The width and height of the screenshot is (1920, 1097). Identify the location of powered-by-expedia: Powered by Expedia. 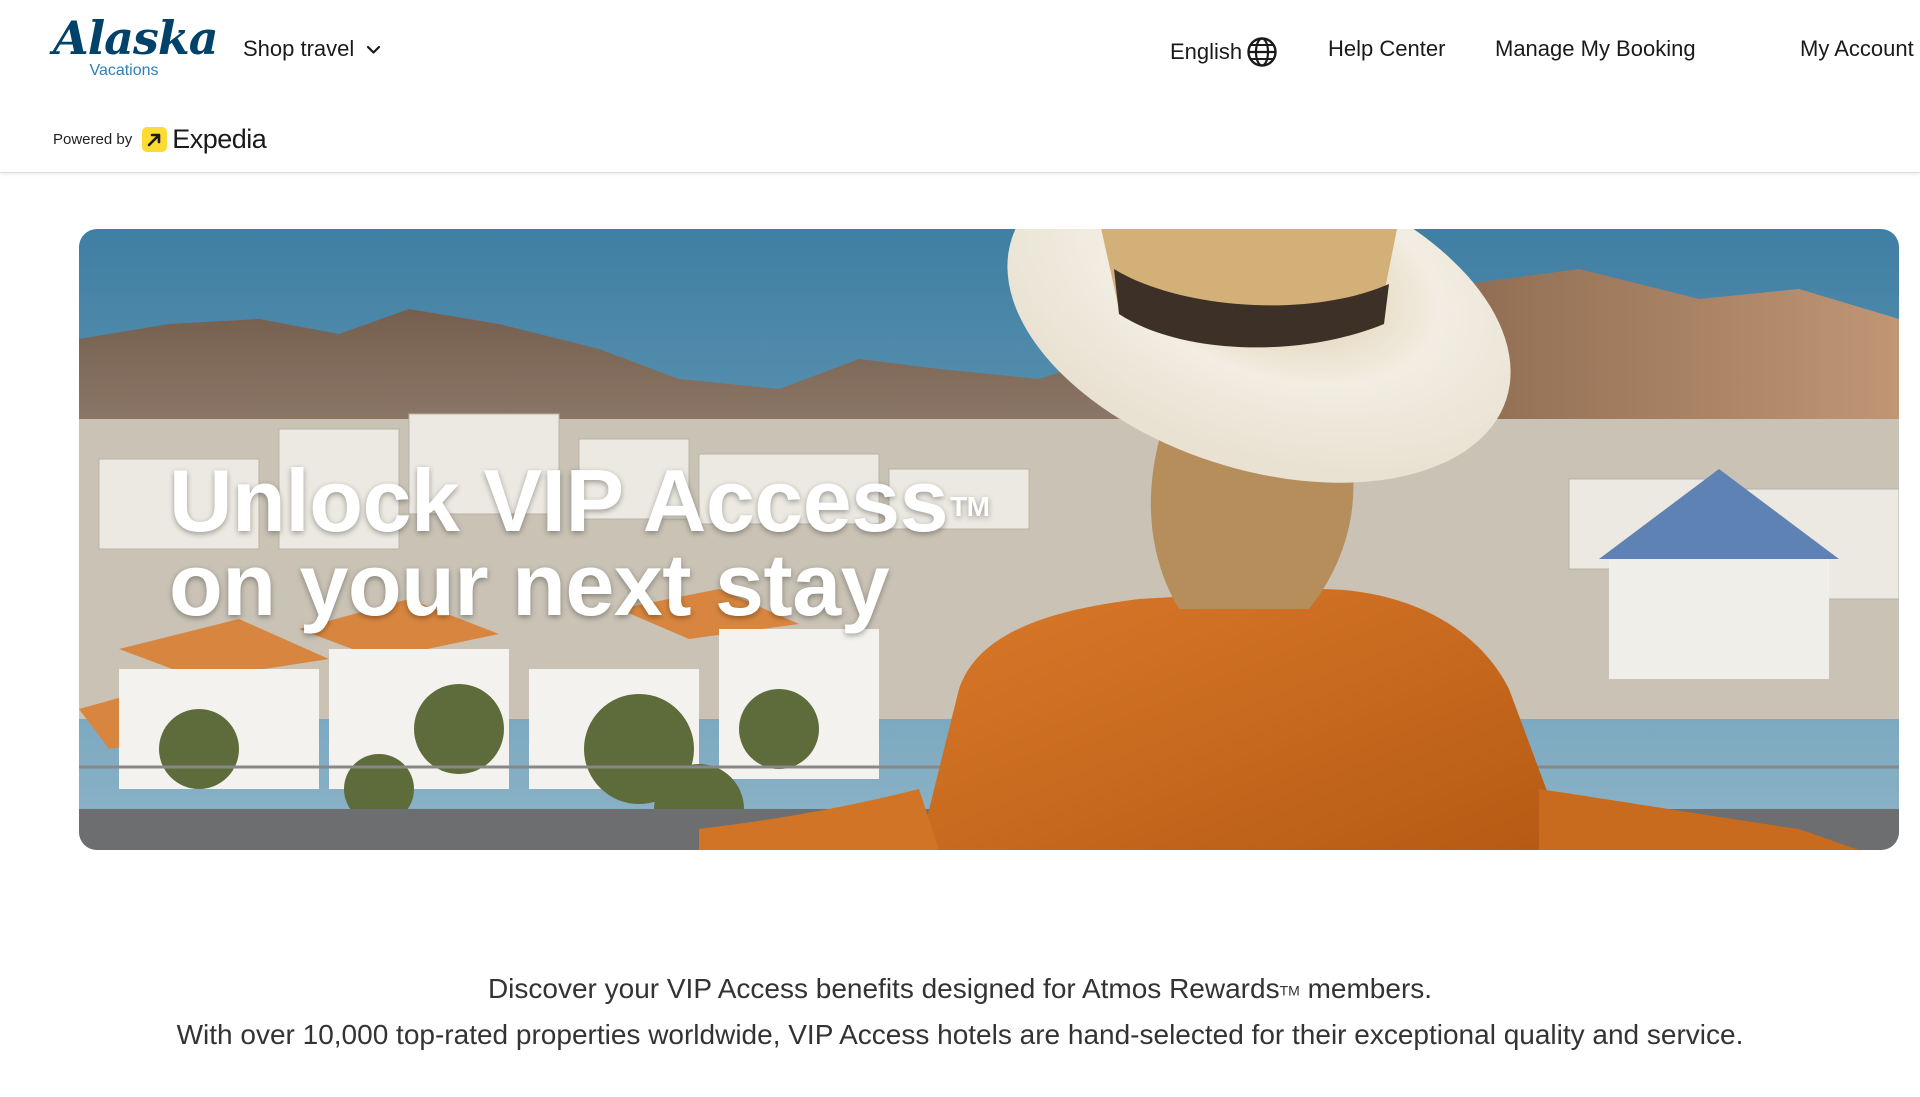
(160, 139).